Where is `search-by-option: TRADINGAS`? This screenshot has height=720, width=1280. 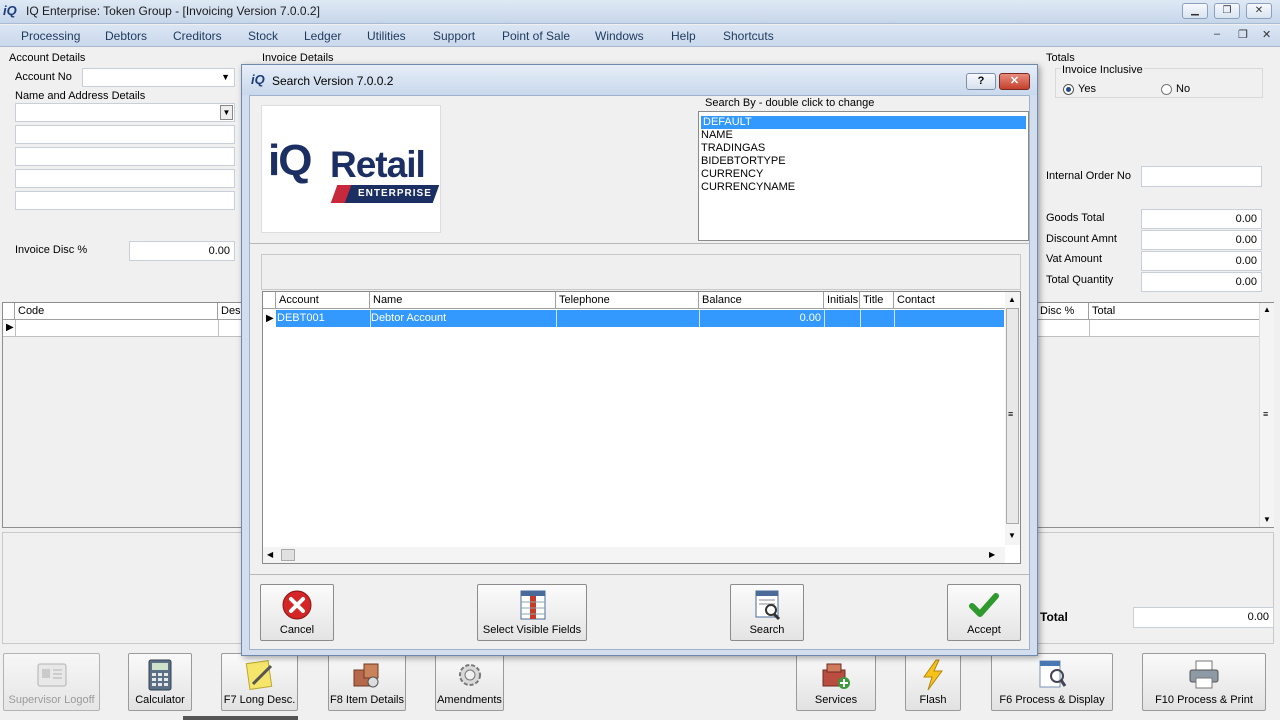
search-by-option: TRADINGAS is located at coordinates (863, 148).